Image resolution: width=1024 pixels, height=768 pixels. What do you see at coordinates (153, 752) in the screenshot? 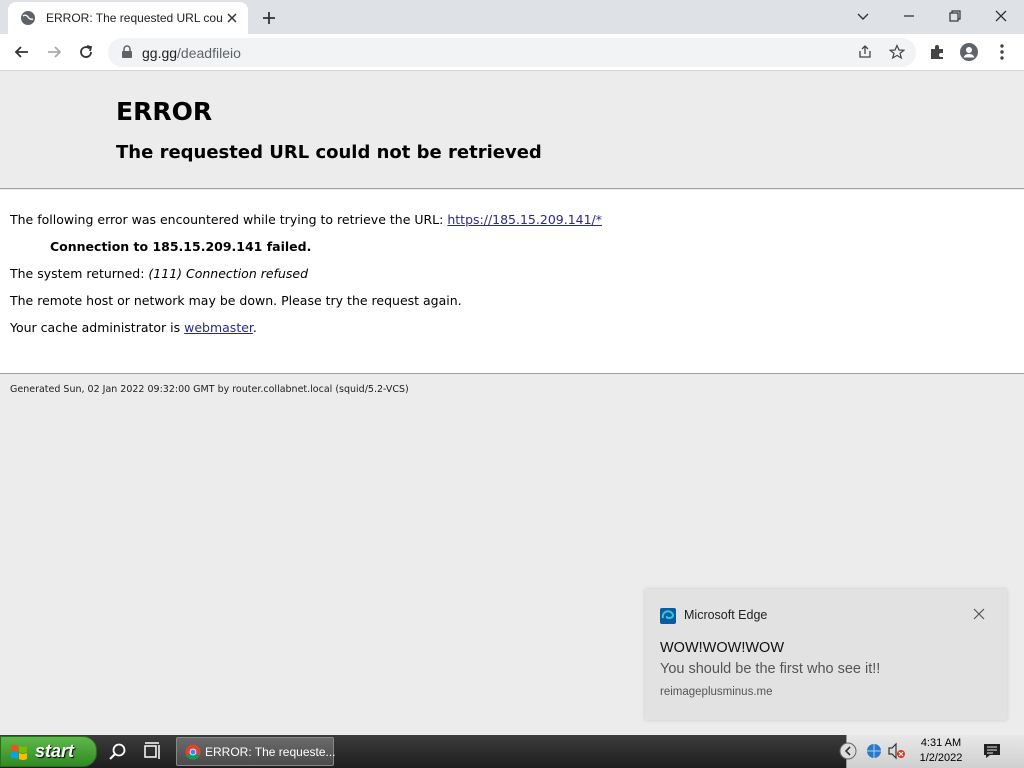
I see `task-view-icon` at bounding box center [153, 752].